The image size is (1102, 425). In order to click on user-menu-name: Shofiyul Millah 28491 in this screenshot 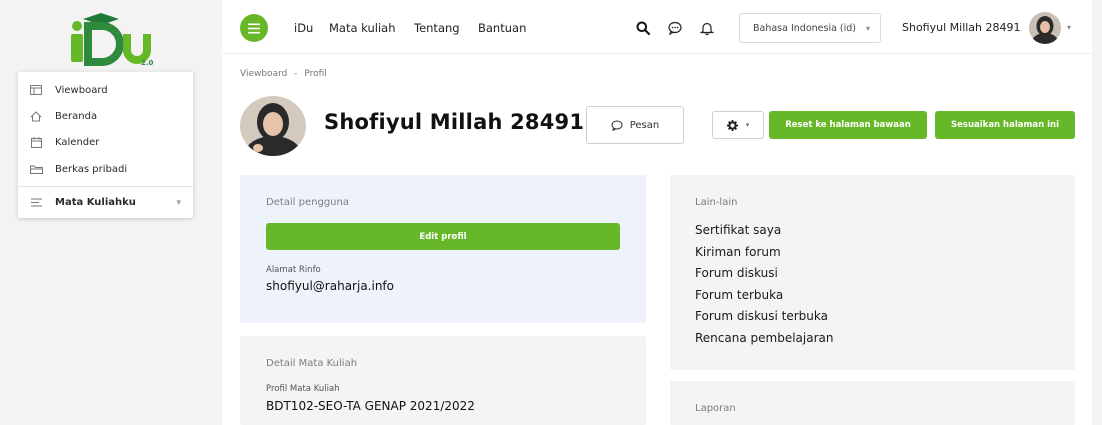, I will do `click(961, 27)`.